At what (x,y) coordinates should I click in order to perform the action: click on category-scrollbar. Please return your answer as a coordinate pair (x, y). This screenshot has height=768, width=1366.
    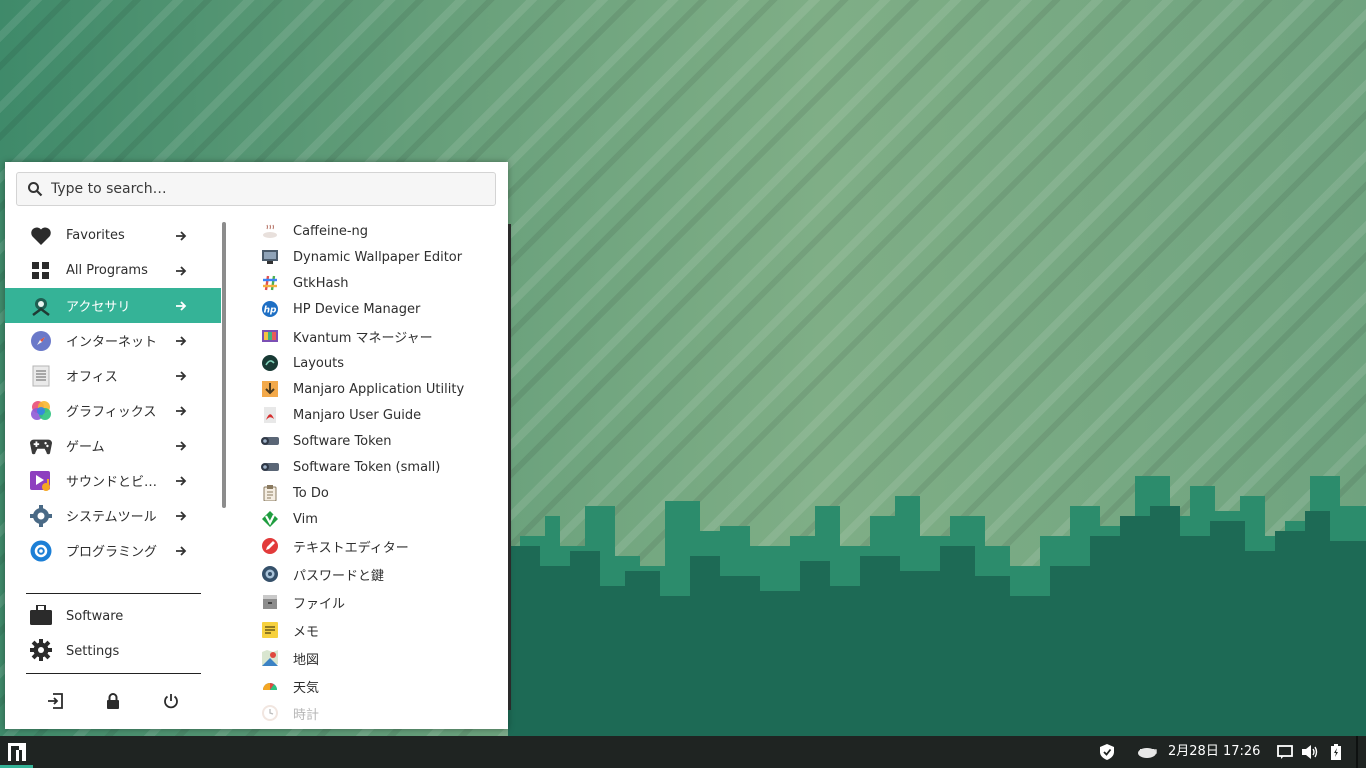
    Looking at the image, I should click on (224, 365).